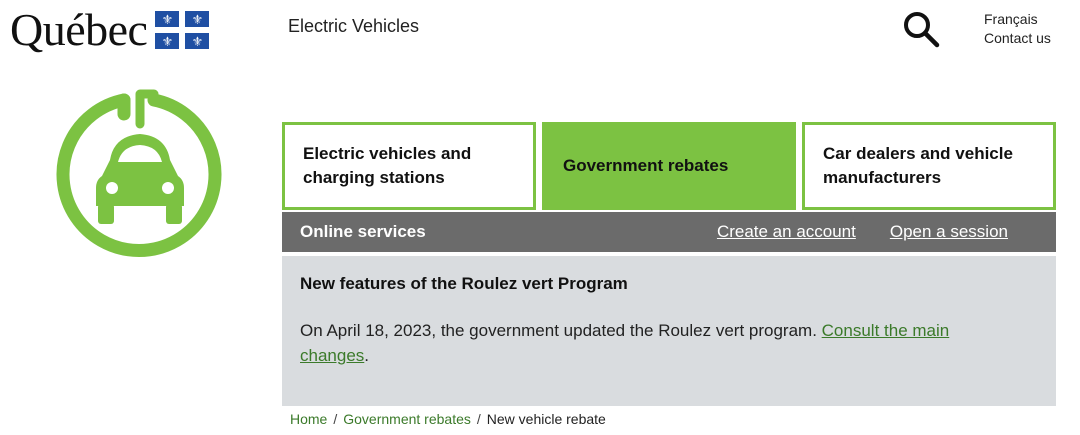  I want to click on news-title: New features of the Roulez vert Program, so click(464, 283).